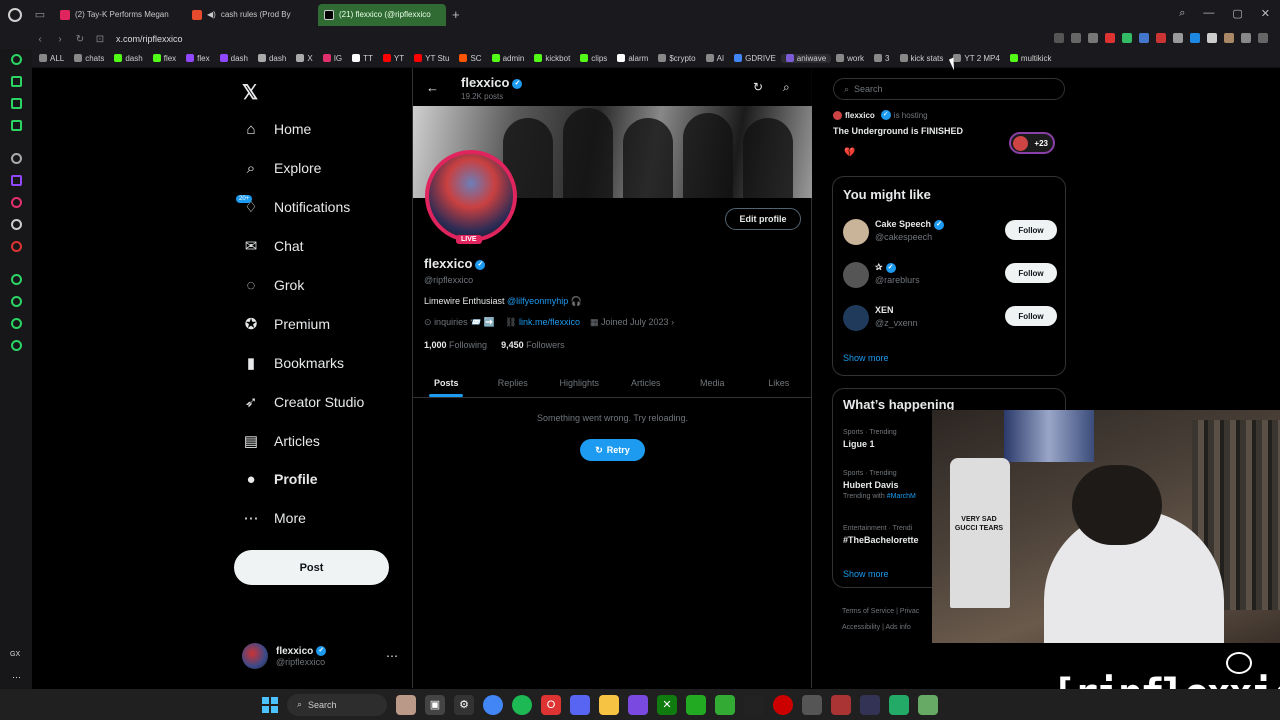 The image size is (1280, 720). Describe the element at coordinates (337, 704) in the screenshot. I see `taskbar-search: ⌕ Search` at that location.